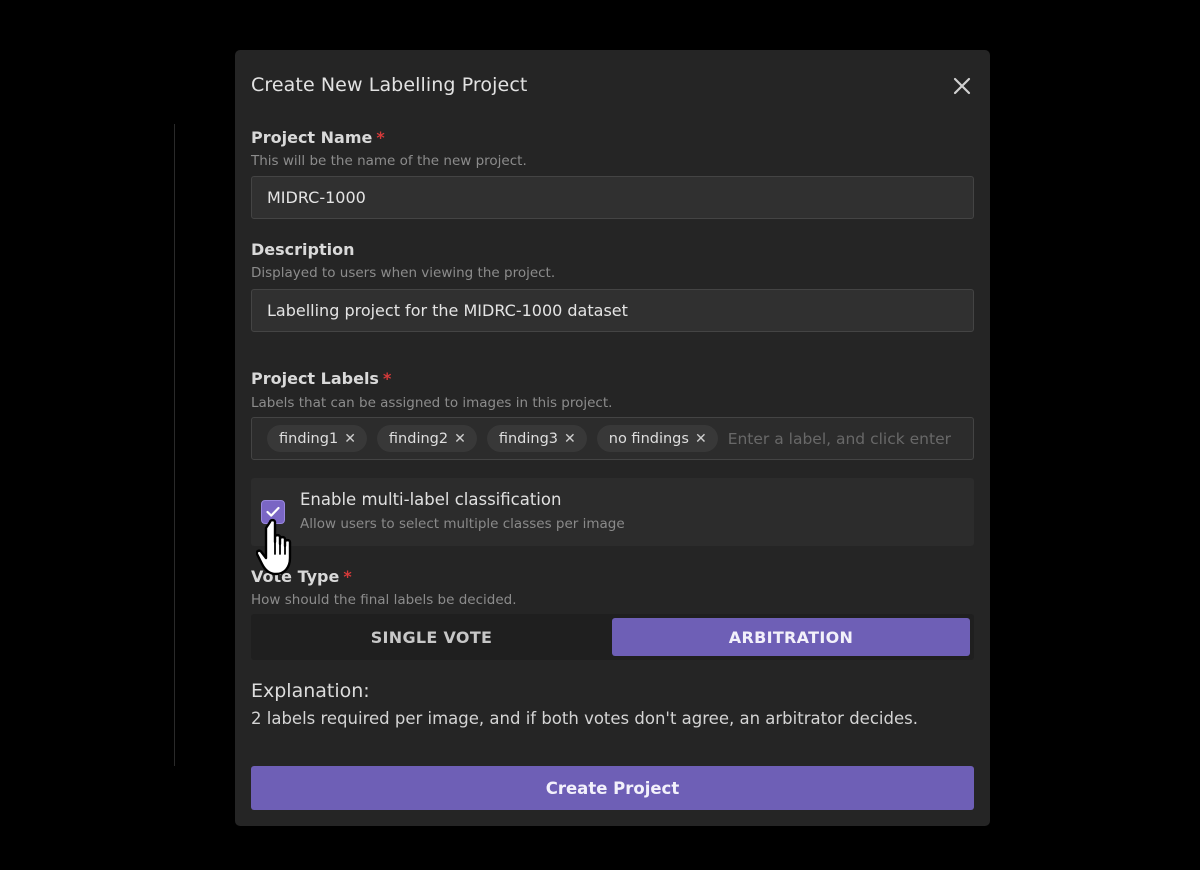 The height and width of the screenshot is (870, 1200). I want to click on description-input, so click(612, 310).